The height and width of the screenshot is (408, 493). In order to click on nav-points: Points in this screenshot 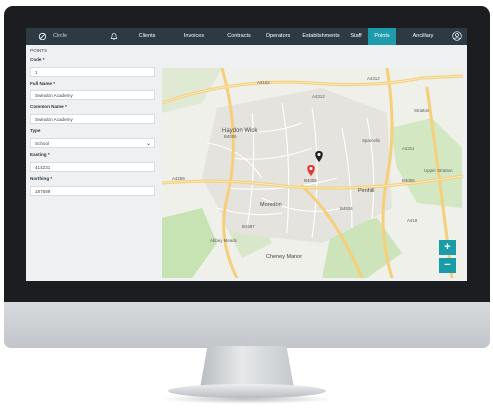, I will do `click(382, 36)`.